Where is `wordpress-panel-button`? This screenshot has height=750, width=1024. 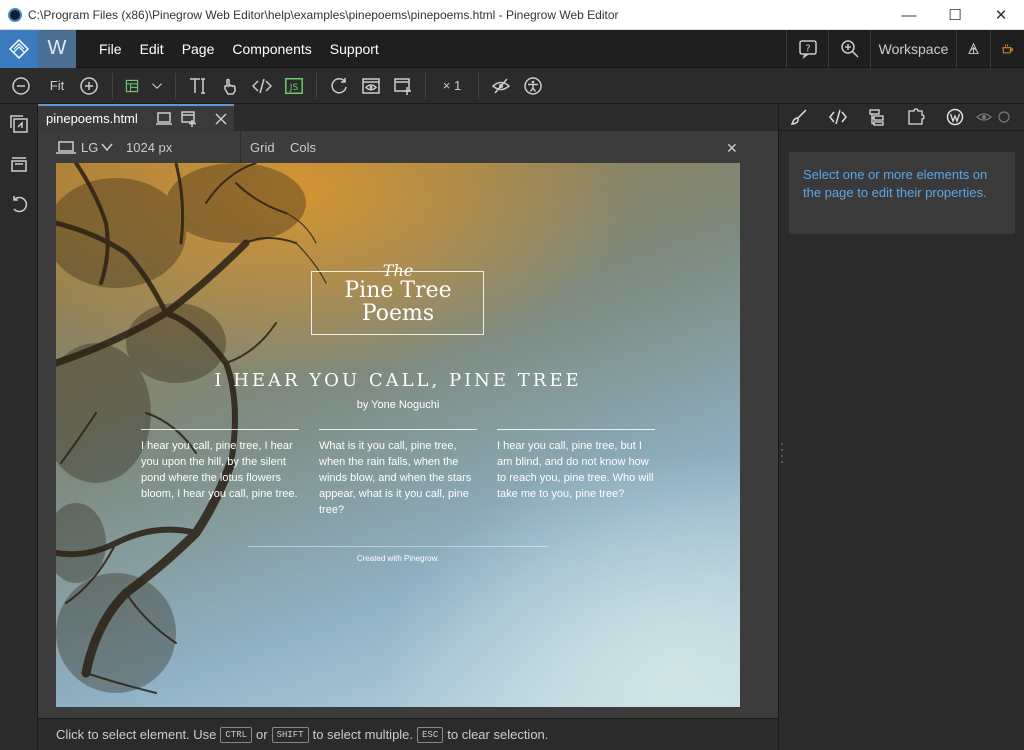 wordpress-panel-button is located at coordinates (954, 117).